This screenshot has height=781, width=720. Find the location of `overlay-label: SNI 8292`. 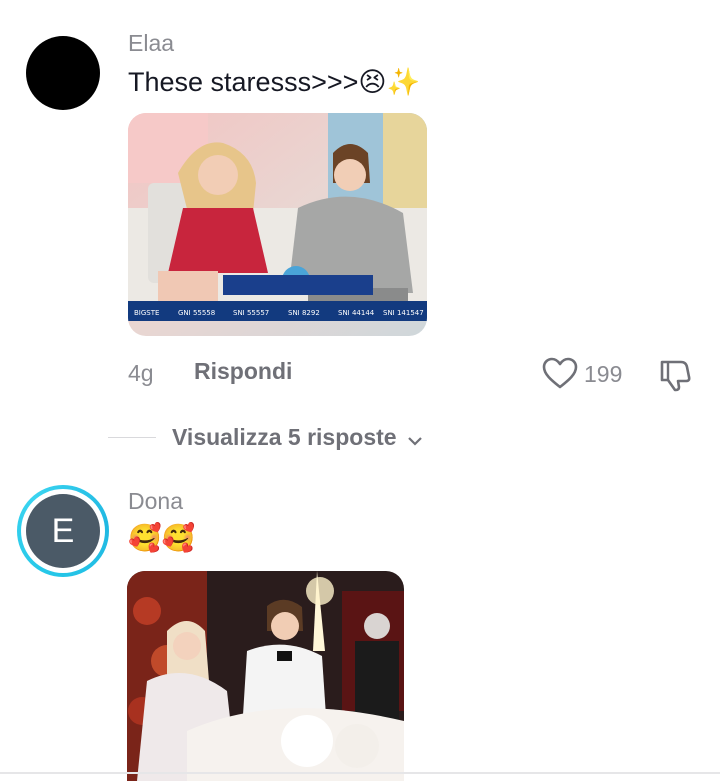

overlay-label: SNI 8292 is located at coordinates (304, 313).